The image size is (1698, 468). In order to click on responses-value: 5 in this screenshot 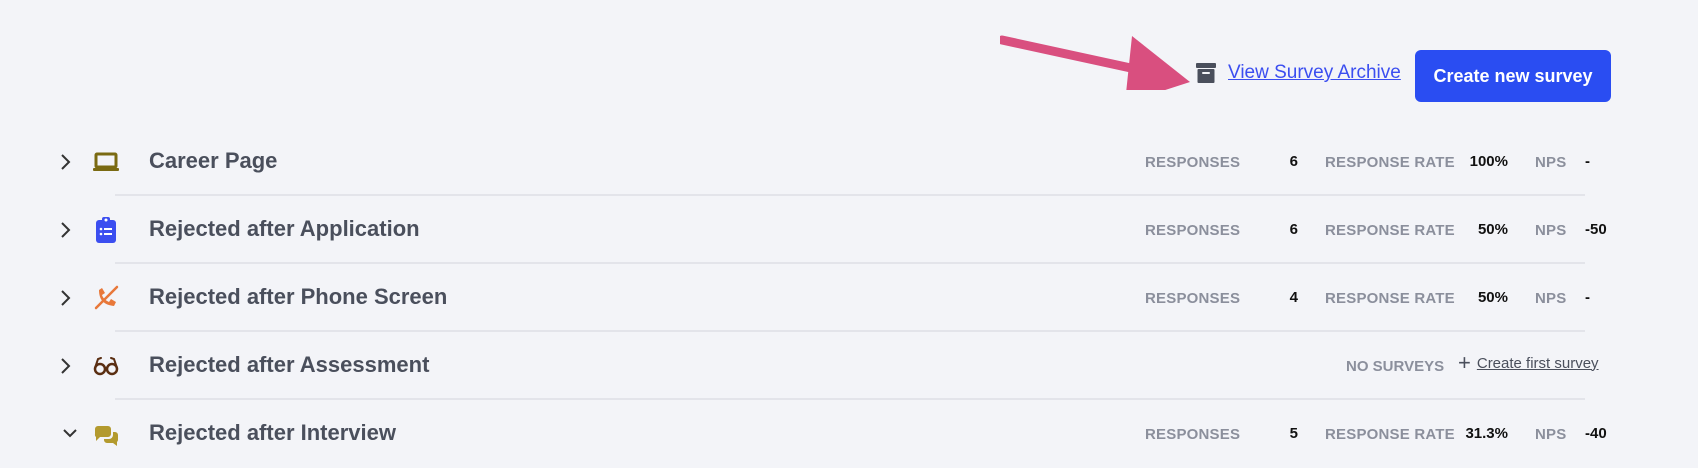, I will do `click(1293, 433)`.